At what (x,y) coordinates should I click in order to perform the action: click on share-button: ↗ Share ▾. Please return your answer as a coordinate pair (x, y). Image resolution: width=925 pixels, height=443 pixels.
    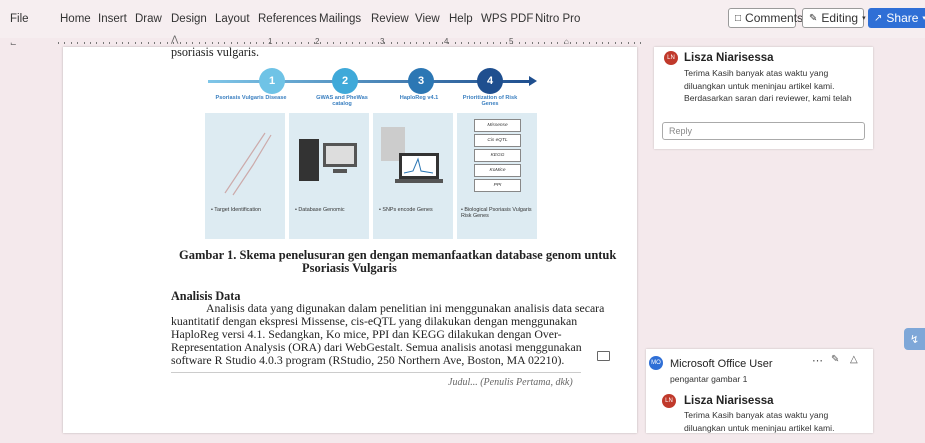
    Looking at the image, I should click on (896, 18).